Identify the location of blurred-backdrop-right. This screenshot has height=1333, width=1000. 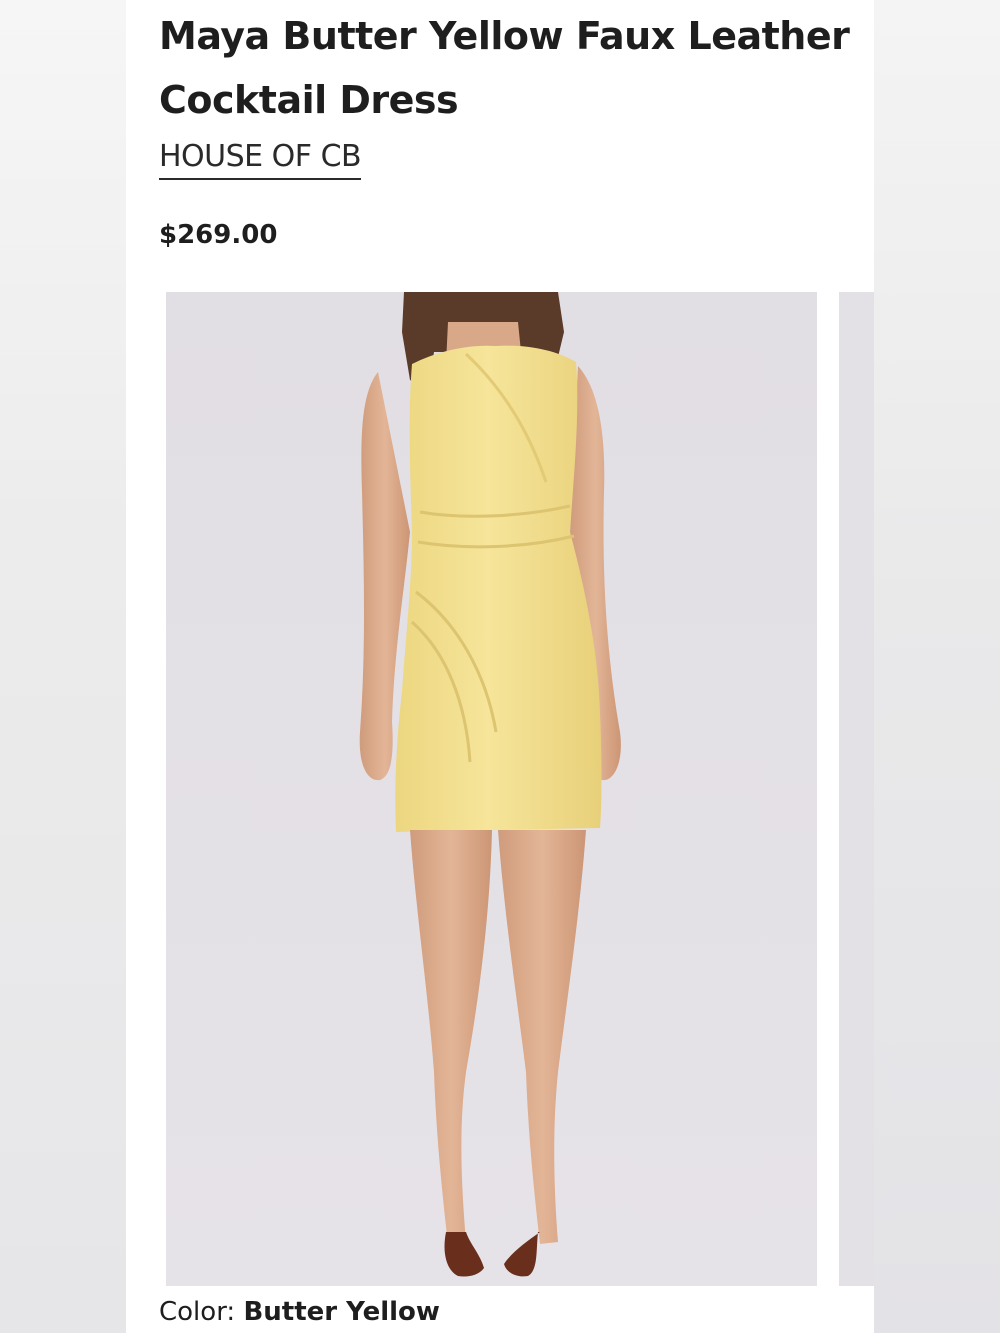
(937, 666).